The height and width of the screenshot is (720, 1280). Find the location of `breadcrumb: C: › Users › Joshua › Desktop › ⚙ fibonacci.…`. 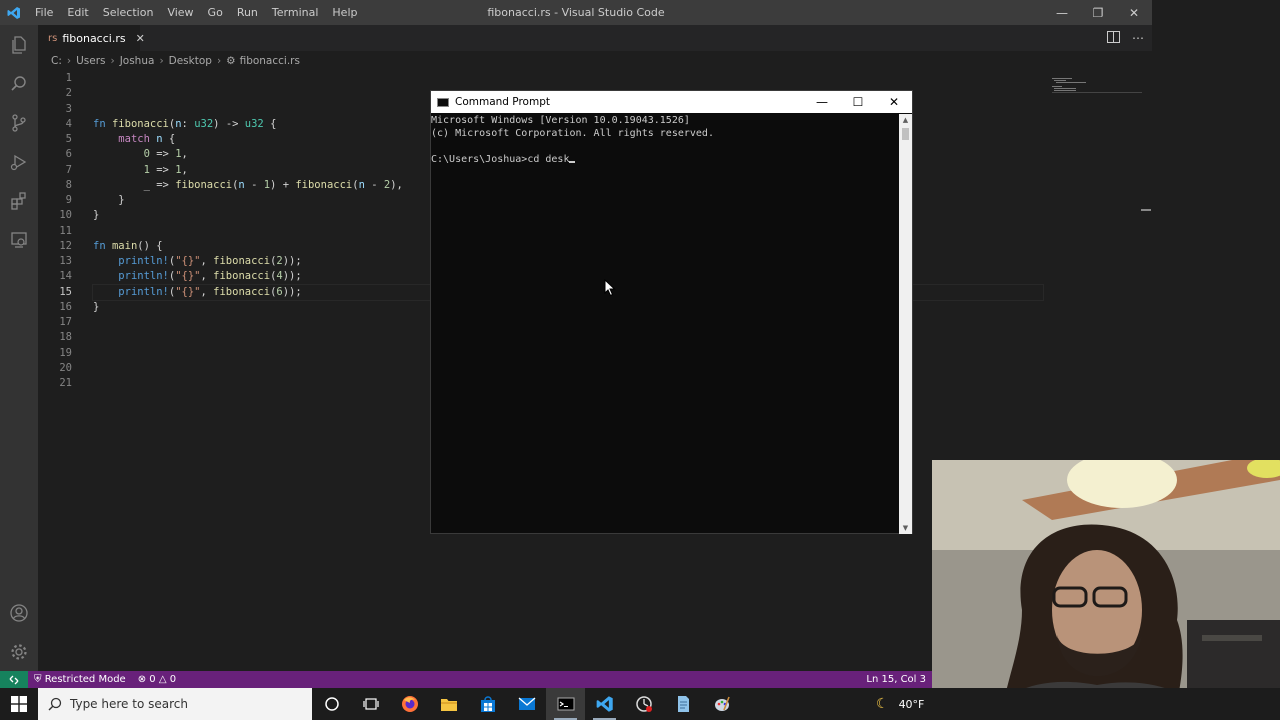

breadcrumb: C: › Users › Joshua › Desktop › ⚙ fibonacci.… is located at coordinates (595, 61).